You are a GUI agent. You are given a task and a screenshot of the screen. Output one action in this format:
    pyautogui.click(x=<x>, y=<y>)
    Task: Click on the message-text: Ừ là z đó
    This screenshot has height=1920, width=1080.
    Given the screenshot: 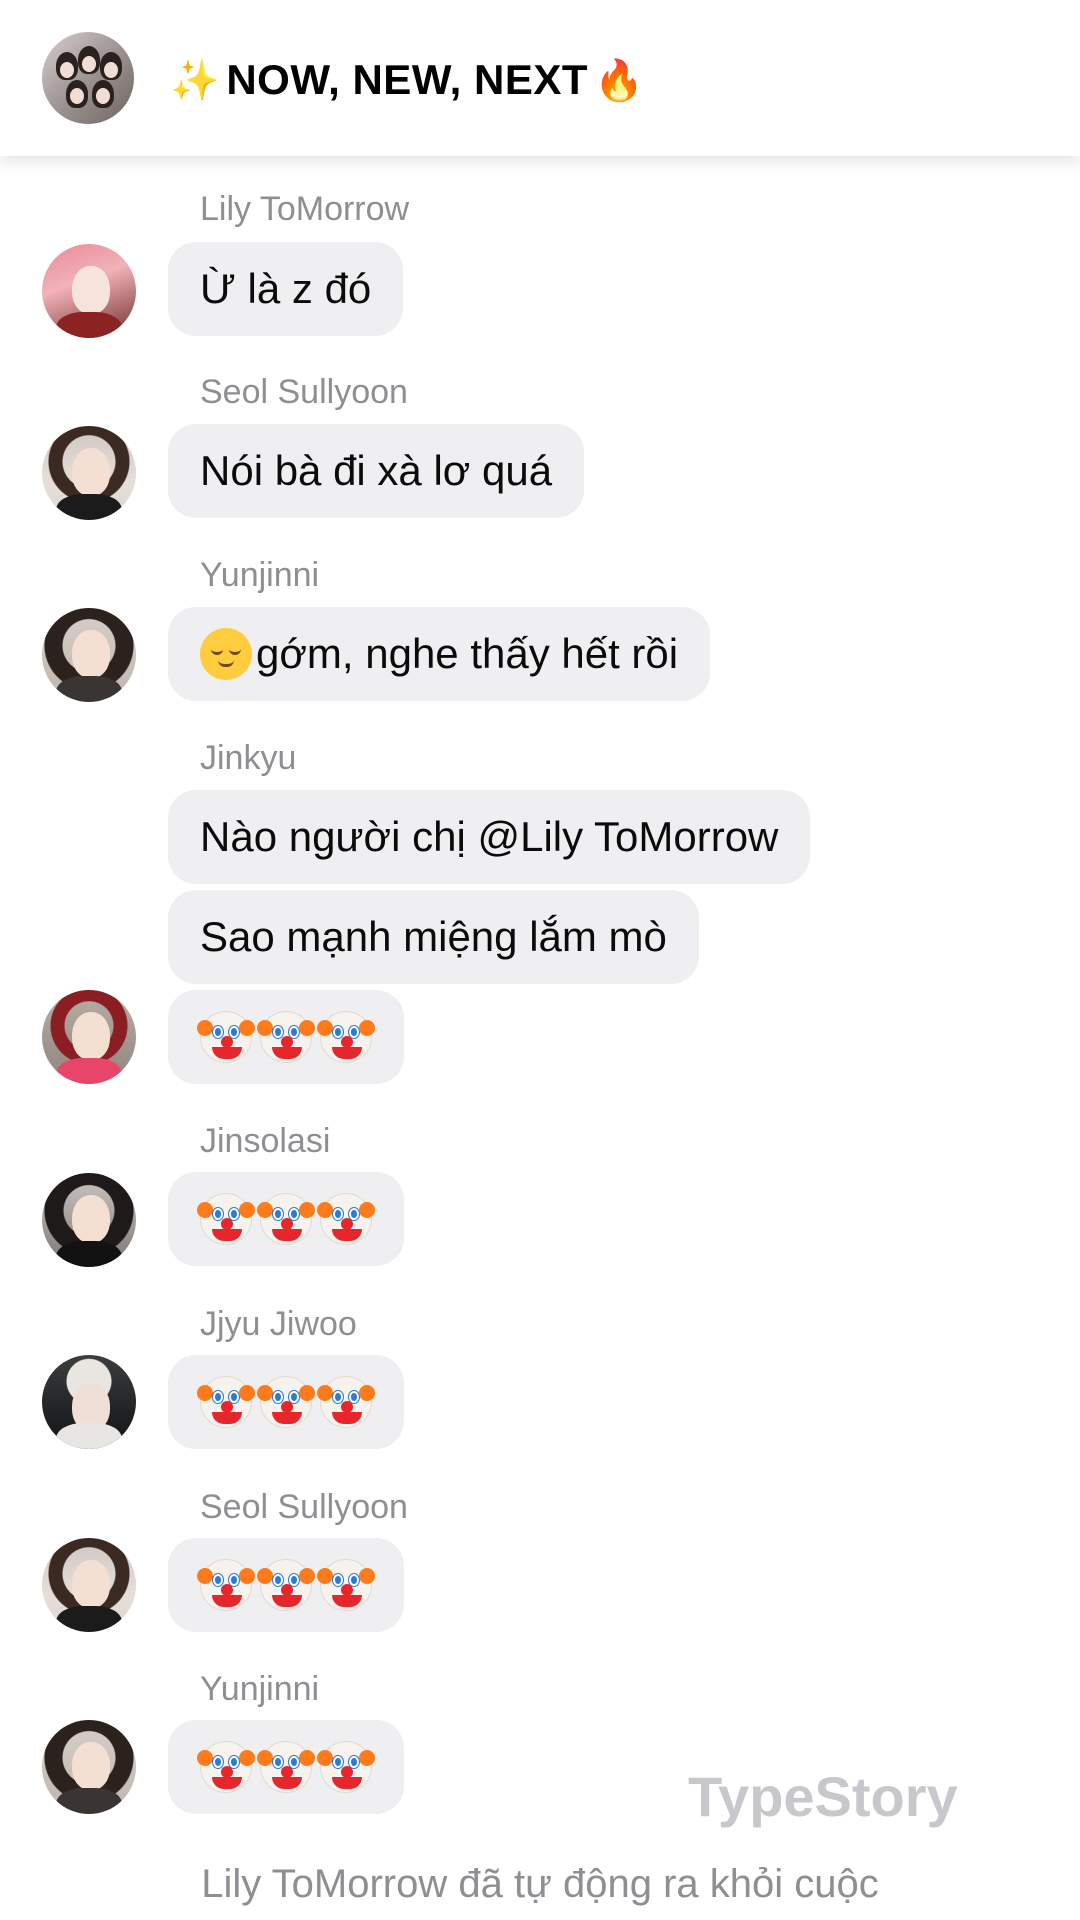 What is the action you would take?
    pyautogui.click(x=286, y=288)
    